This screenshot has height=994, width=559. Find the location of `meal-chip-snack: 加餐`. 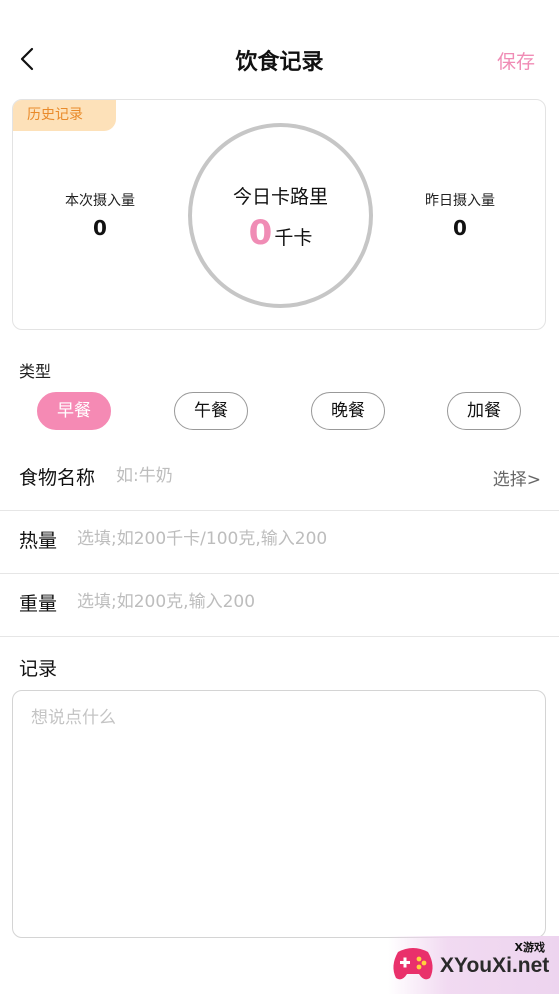

meal-chip-snack: 加餐 is located at coordinates (484, 411).